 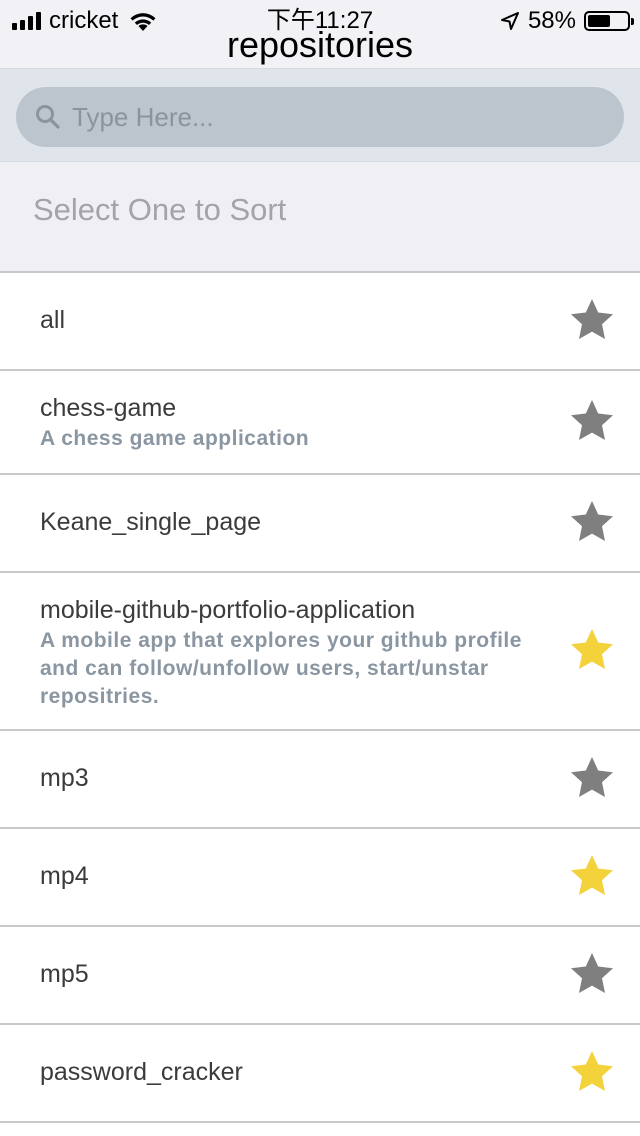 What do you see at coordinates (295, 778) in the screenshot?
I see `repository-text: mp3` at bounding box center [295, 778].